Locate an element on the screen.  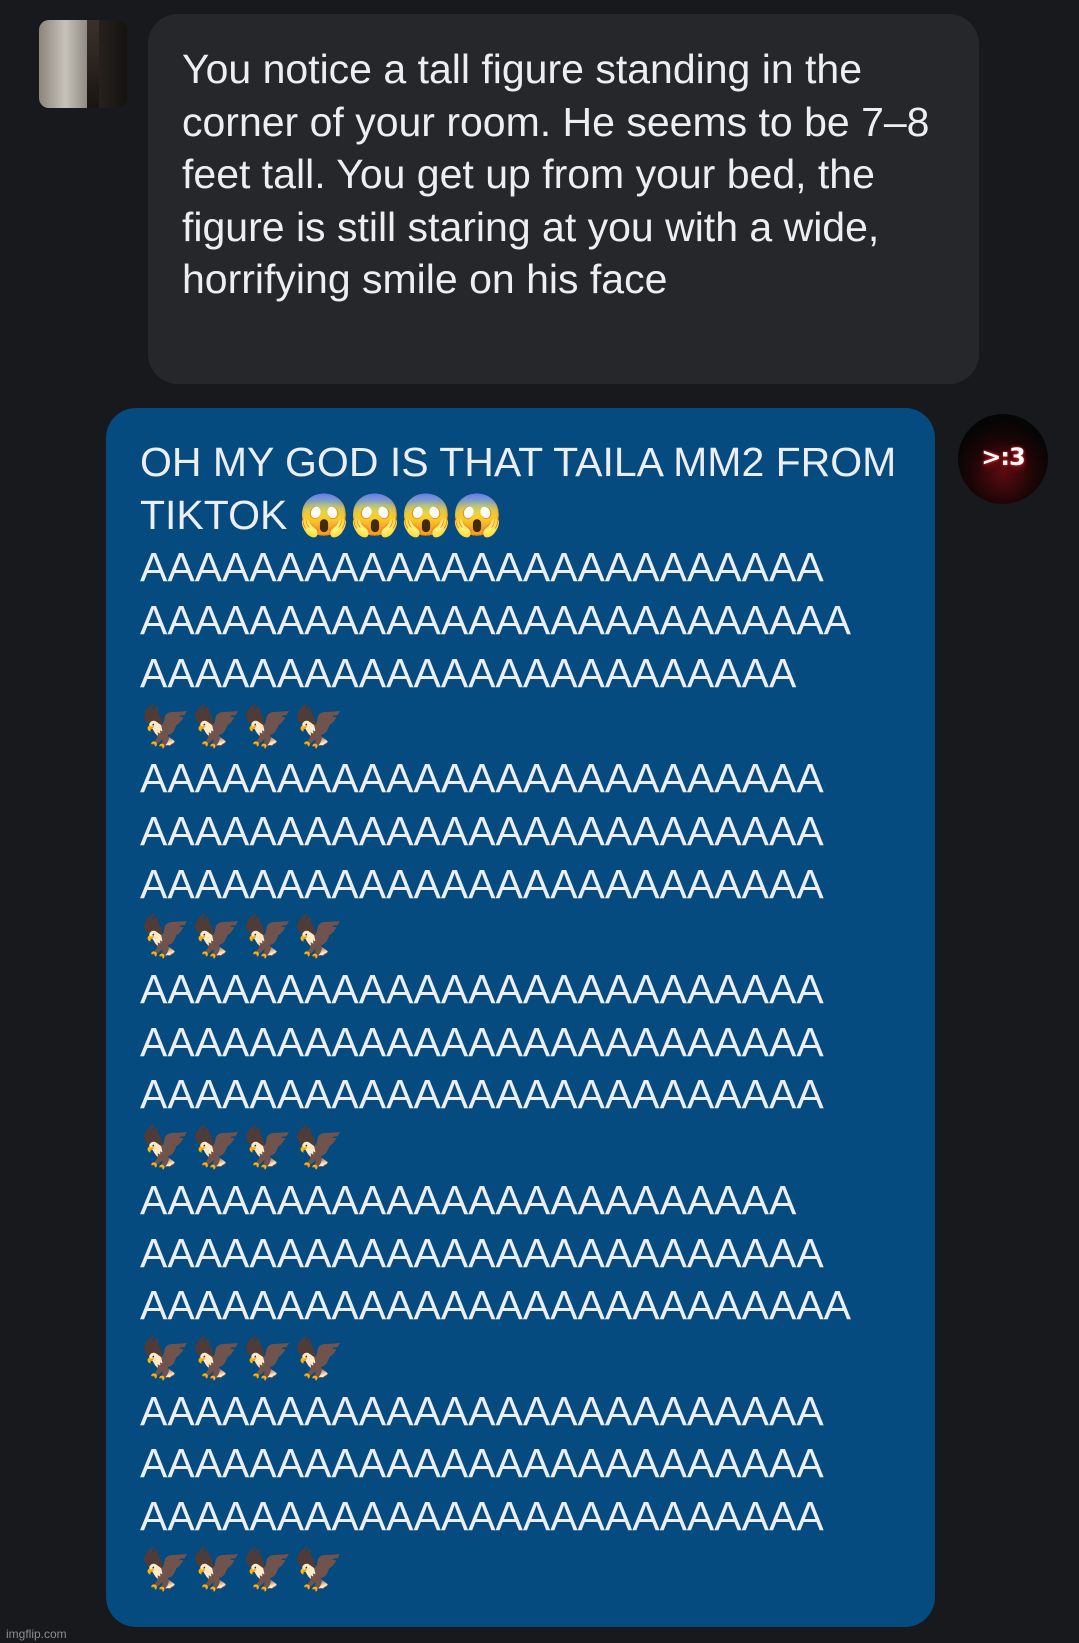
sender-avatar-label: >:3 is located at coordinates (1003, 457).